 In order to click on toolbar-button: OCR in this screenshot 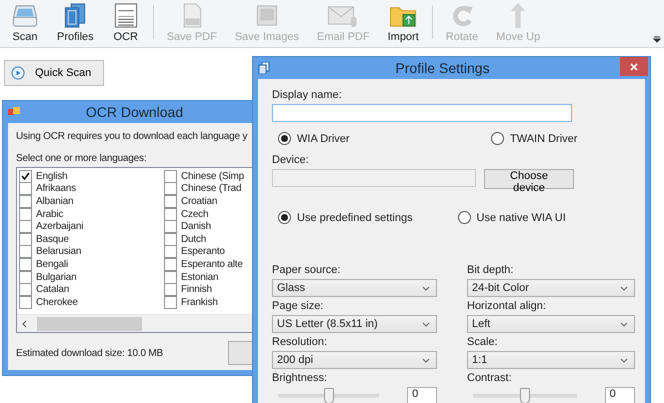, I will do `click(125, 23)`.